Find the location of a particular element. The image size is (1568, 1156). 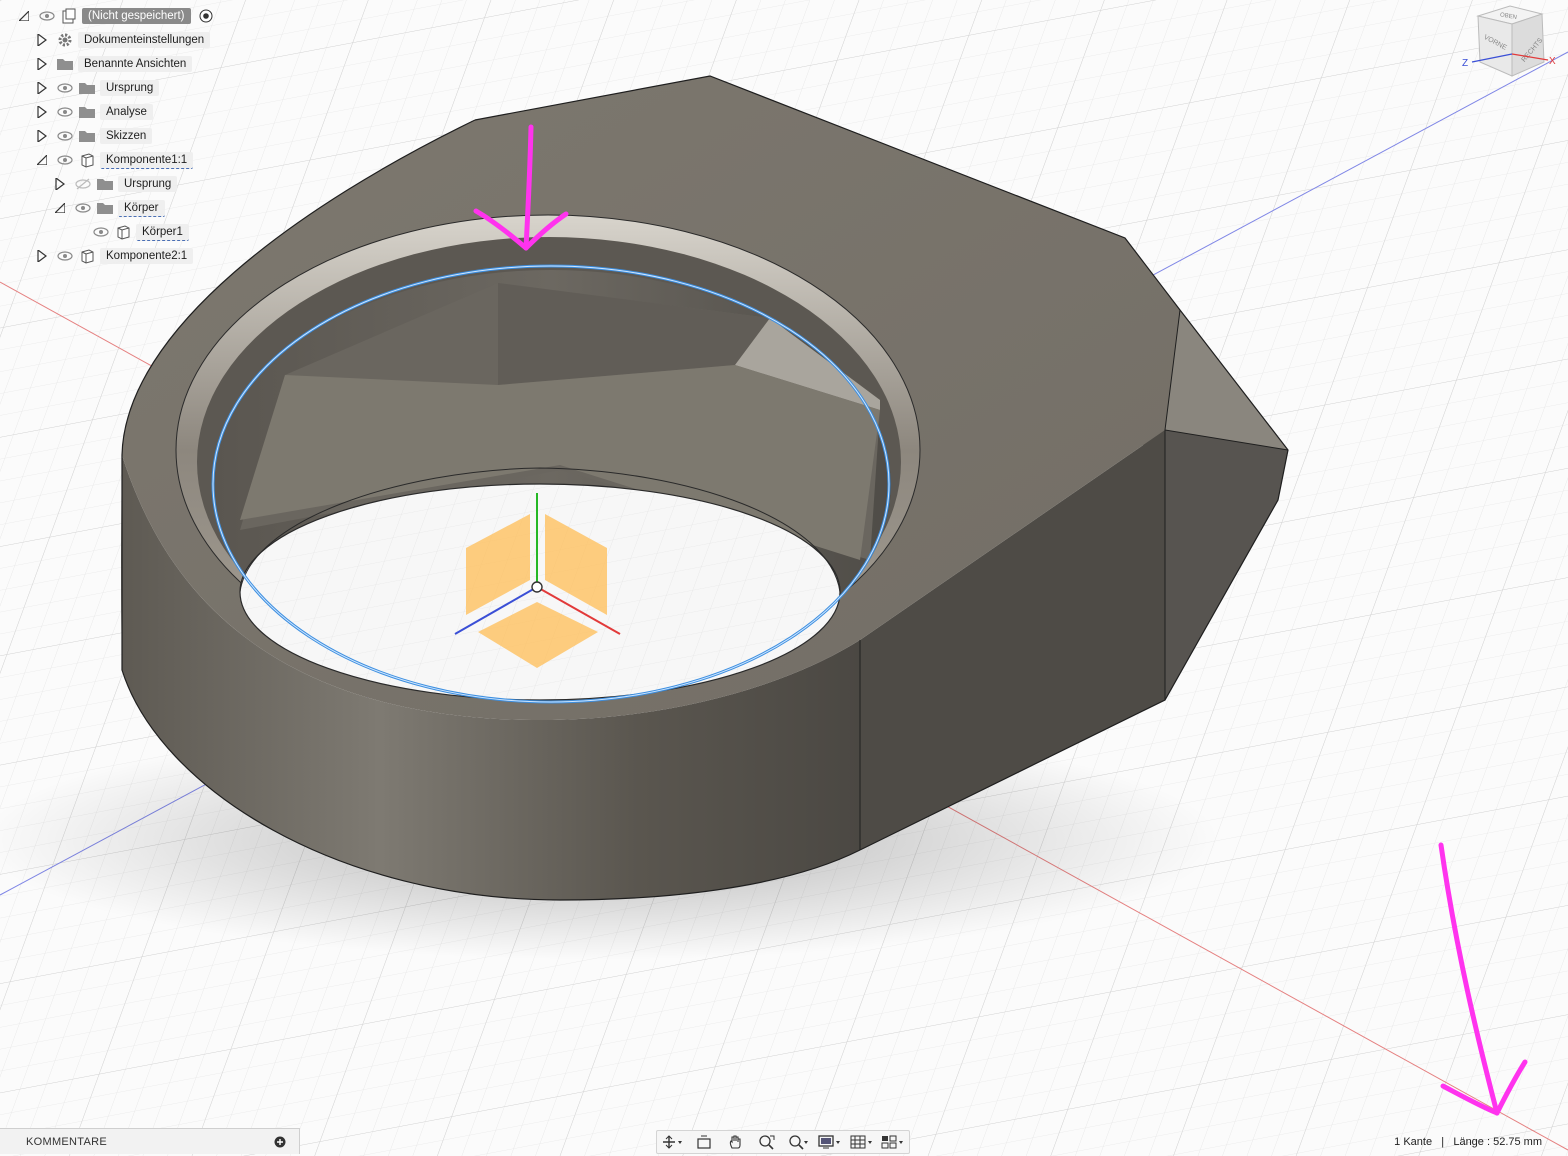

tree-item-label: Skizzen is located at coordinates (126, 136).